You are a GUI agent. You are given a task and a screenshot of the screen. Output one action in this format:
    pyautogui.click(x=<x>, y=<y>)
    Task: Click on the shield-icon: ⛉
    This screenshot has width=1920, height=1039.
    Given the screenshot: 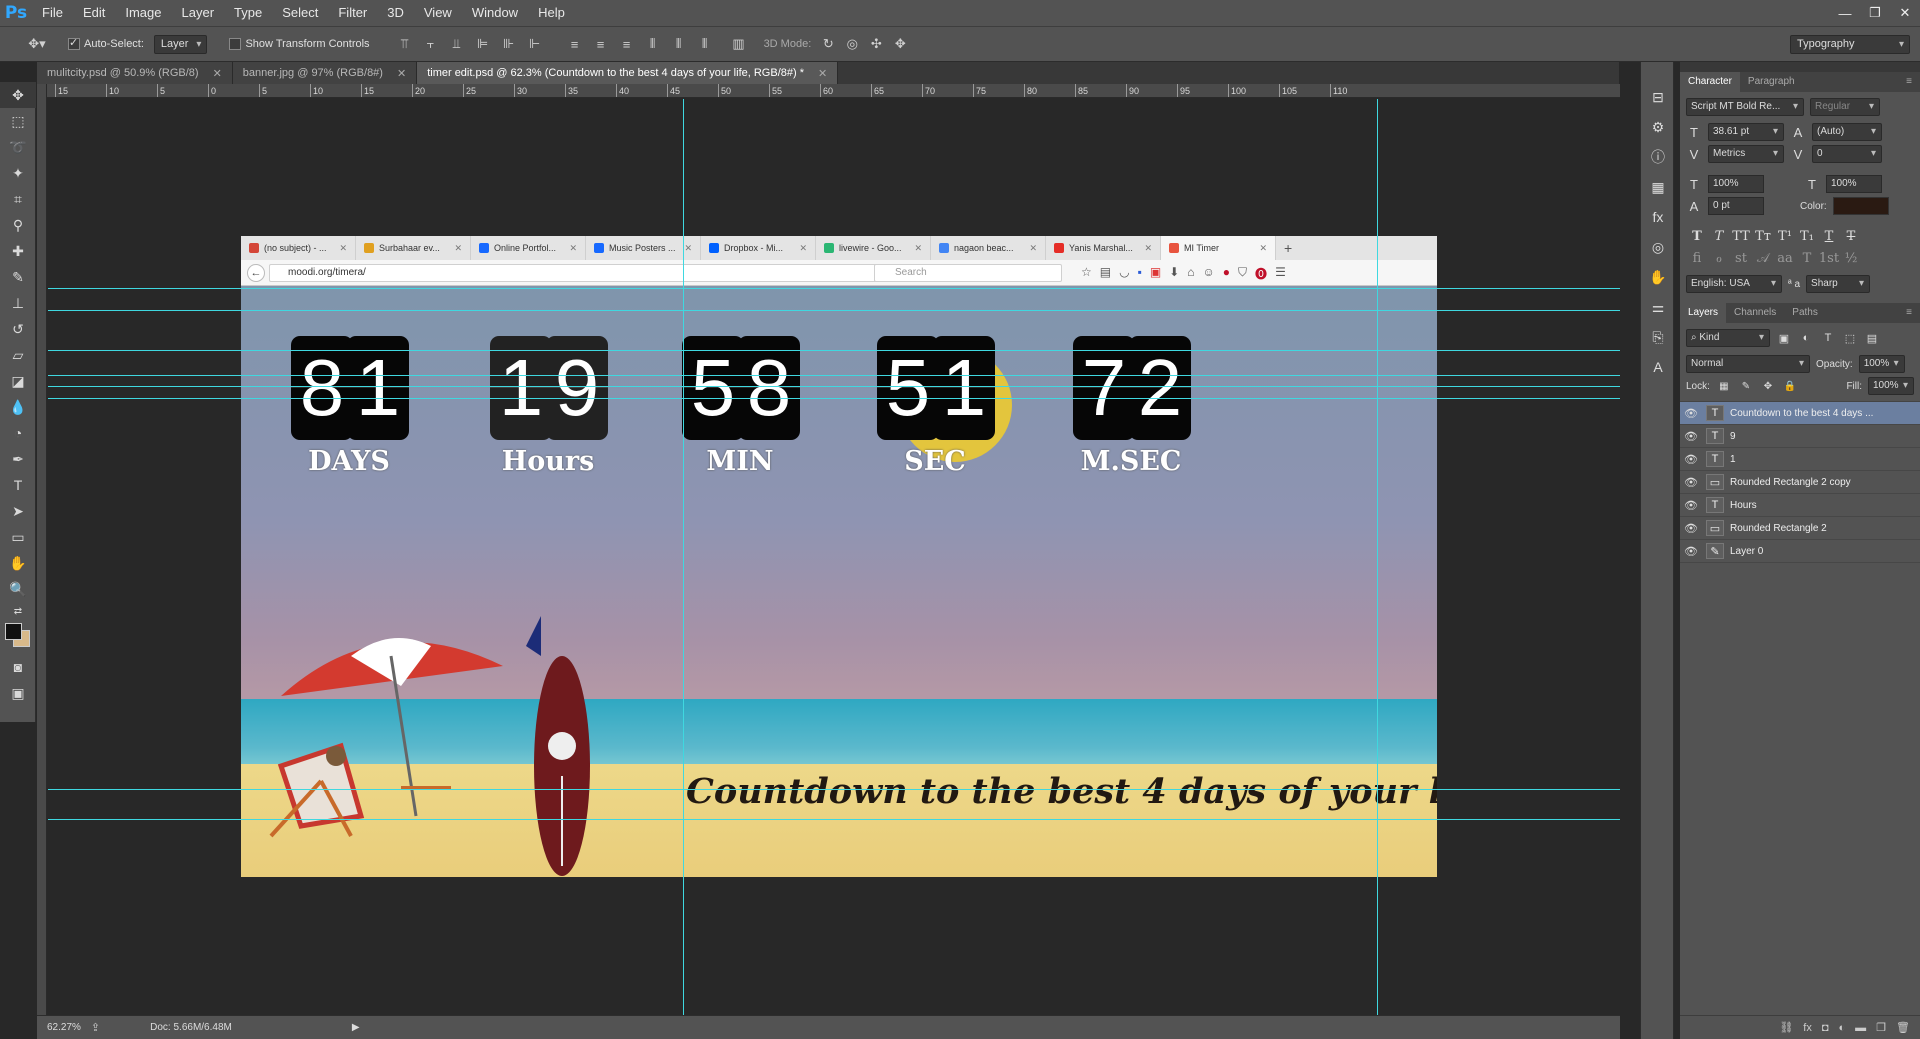 What is the action you would take?
    pyautogui.click(x=1242, y=273)
    